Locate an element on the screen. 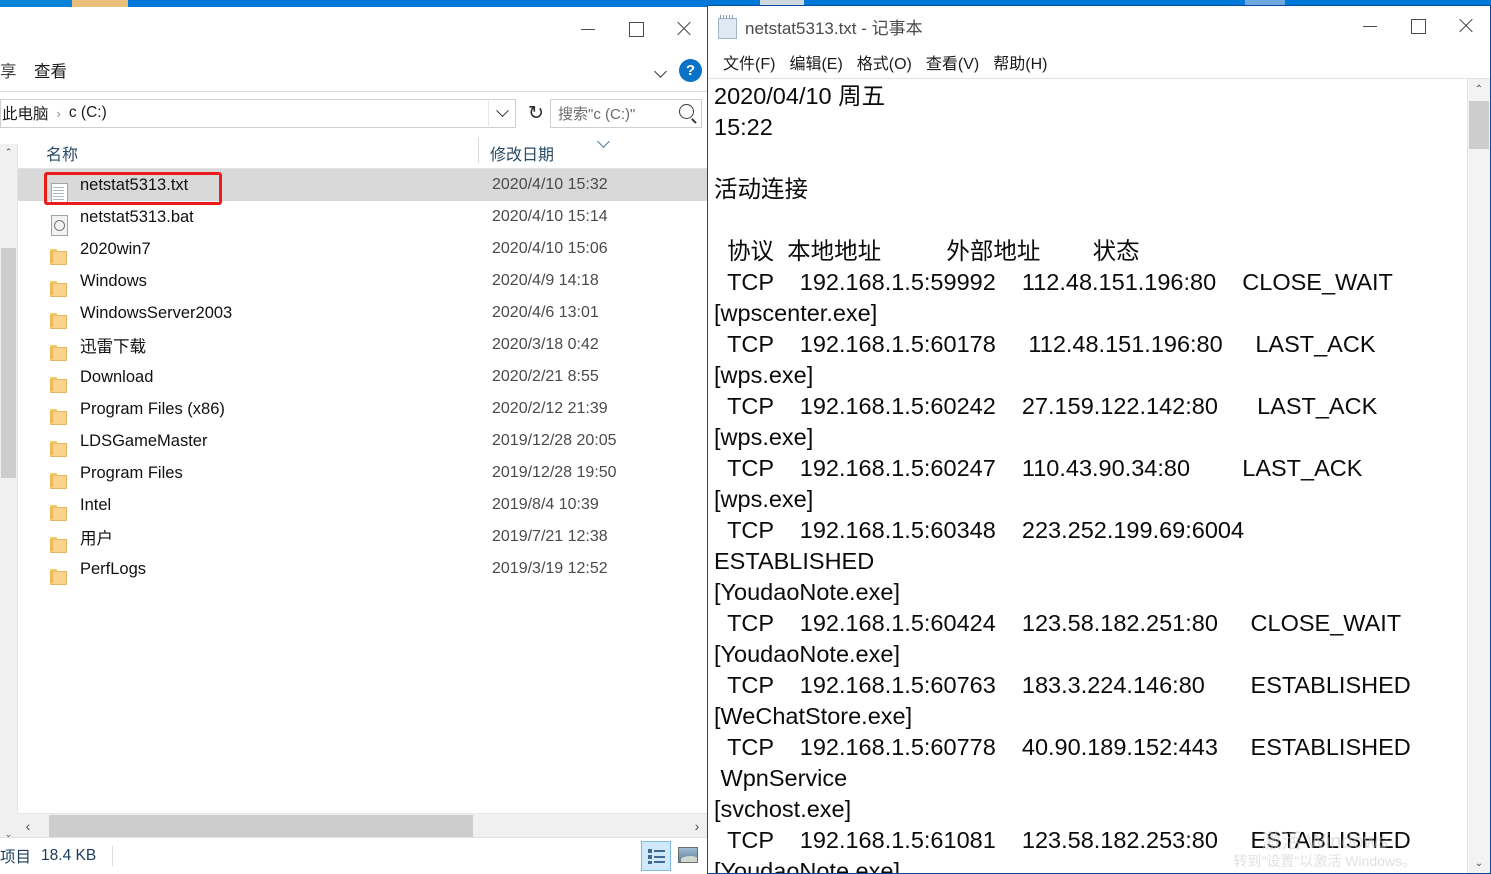  explorer-title-bar is located at coordinates (354, 29).